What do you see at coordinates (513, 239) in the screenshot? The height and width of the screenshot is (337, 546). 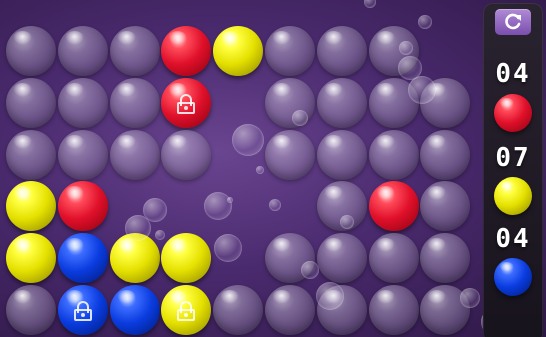 I see `blue-count: 04` at bounding box center [513, 239].